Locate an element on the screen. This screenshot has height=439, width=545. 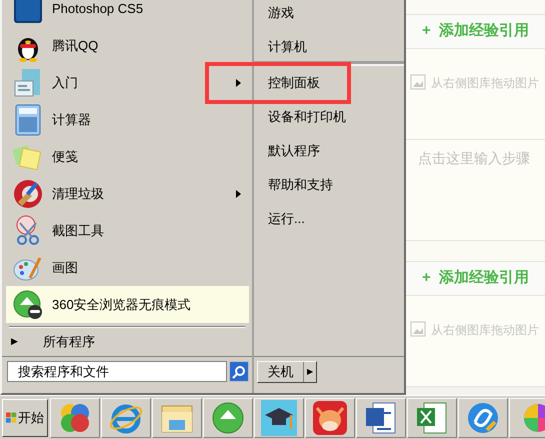
program-item: 腾讯QQ is located at coordinates (127, 45).